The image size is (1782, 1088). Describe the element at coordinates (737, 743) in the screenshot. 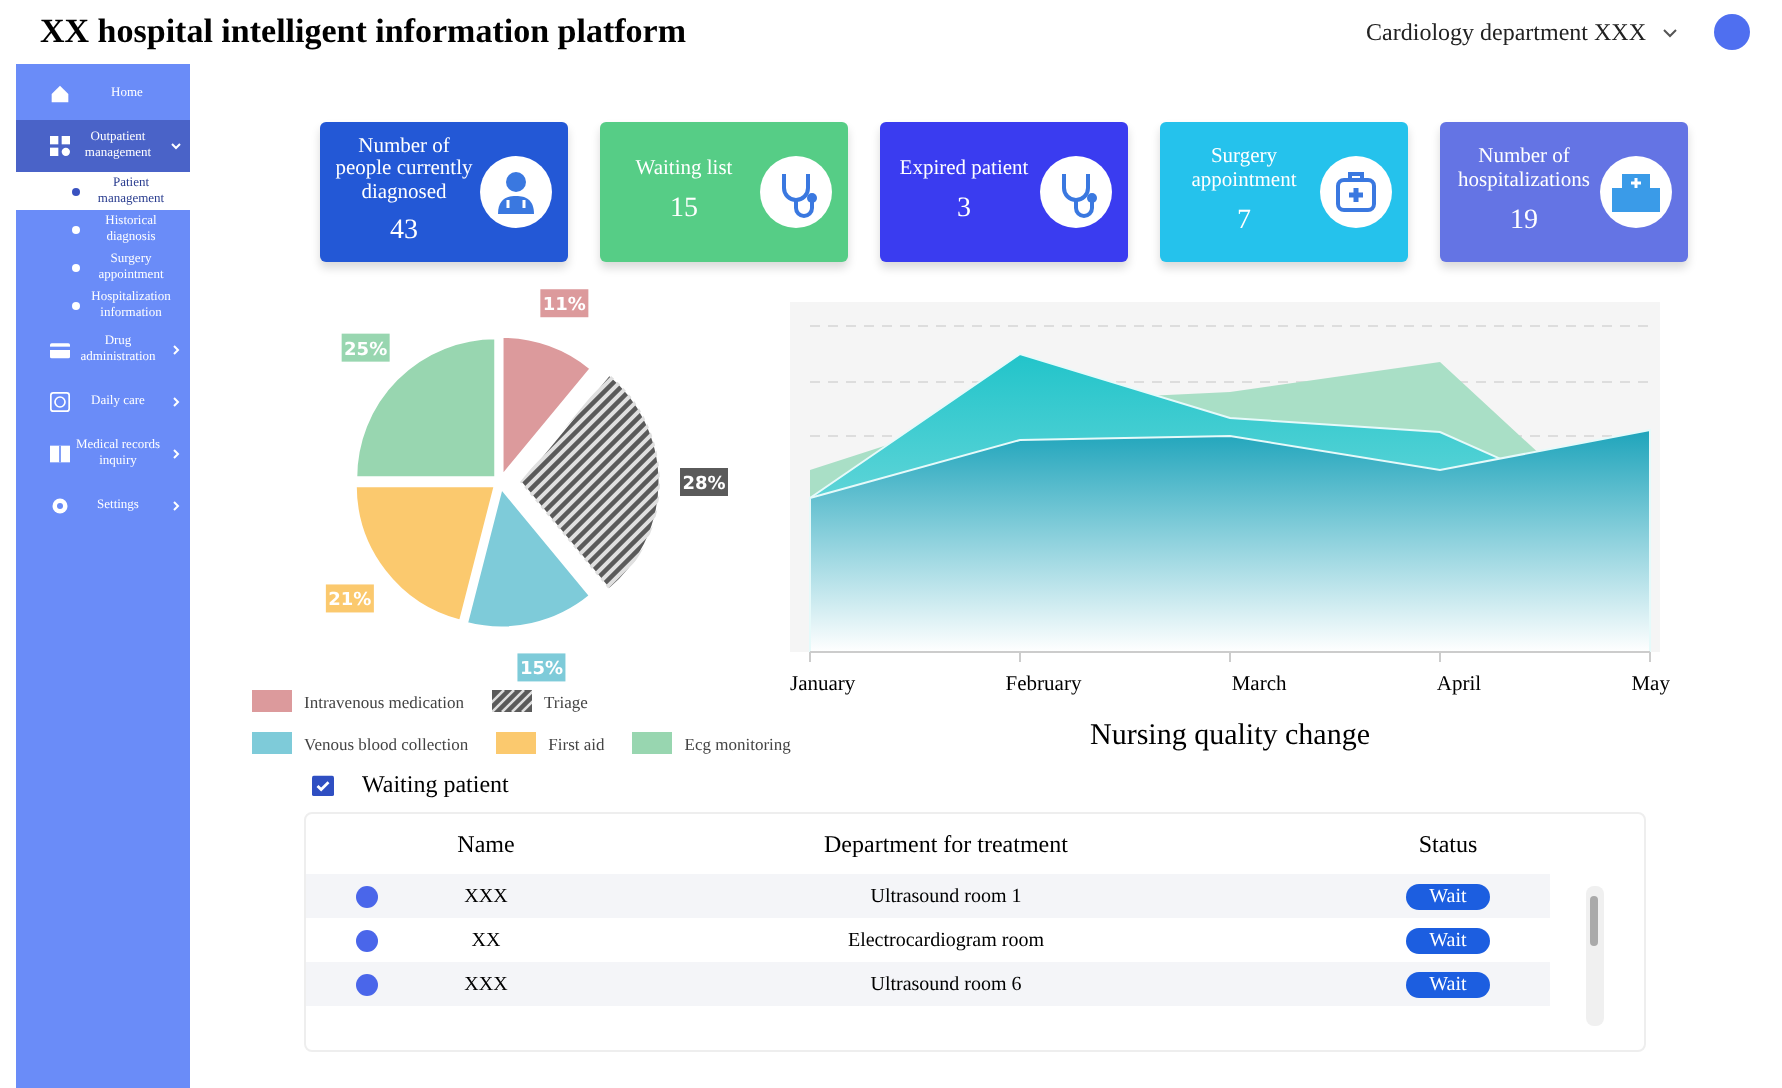

I see `legend-label: Ecg monitoring` at that location.